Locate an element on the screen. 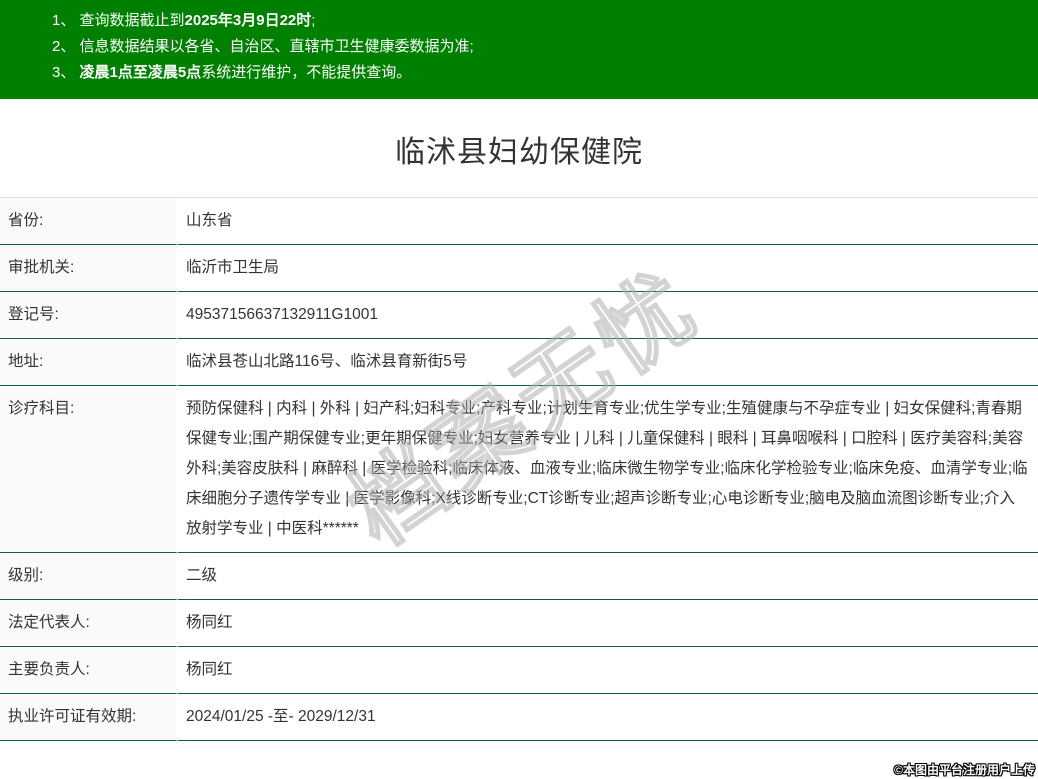 The width and height of the screenshot is (1038, 779). field-label: 登记号: is located at coordinates (89, 315).